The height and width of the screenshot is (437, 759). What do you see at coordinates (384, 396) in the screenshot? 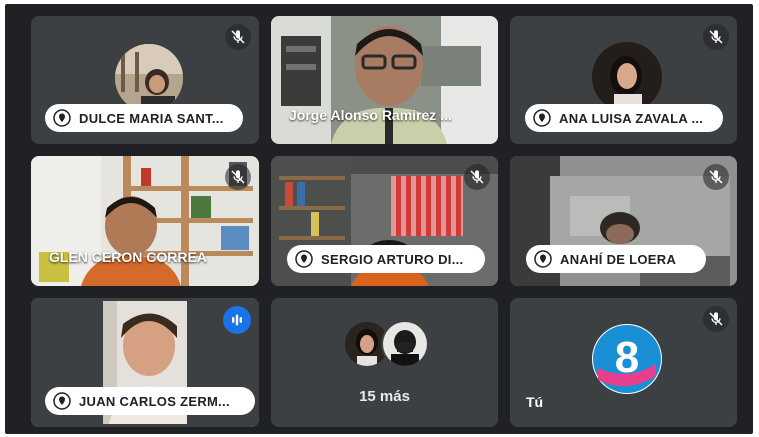
I see `more-participants-count: 15 más` at bounding box center [384, 396].